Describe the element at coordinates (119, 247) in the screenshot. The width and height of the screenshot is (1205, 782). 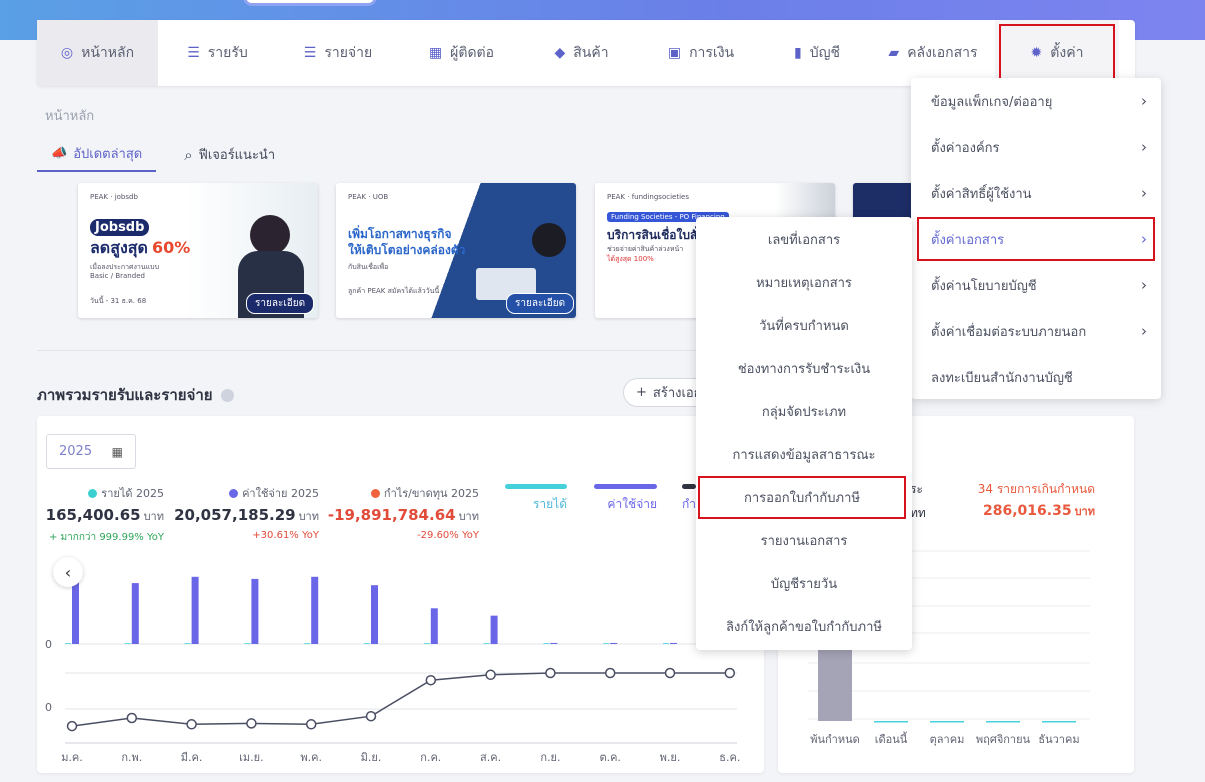
I see `banner-title2: ลดสูงสุด` at that location.